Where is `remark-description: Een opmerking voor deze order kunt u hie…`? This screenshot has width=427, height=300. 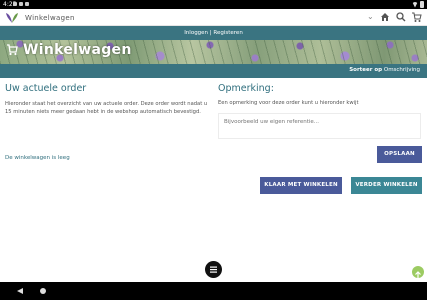
remark-description: Een opmerking voor deze order kunt u hie… is located at coordinates (288, 103).